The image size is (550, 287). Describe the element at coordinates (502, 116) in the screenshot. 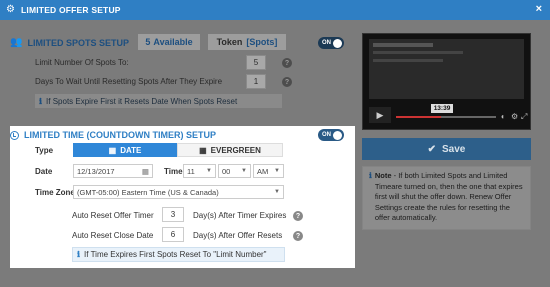

I see `volume-icon: ◖` at that location.